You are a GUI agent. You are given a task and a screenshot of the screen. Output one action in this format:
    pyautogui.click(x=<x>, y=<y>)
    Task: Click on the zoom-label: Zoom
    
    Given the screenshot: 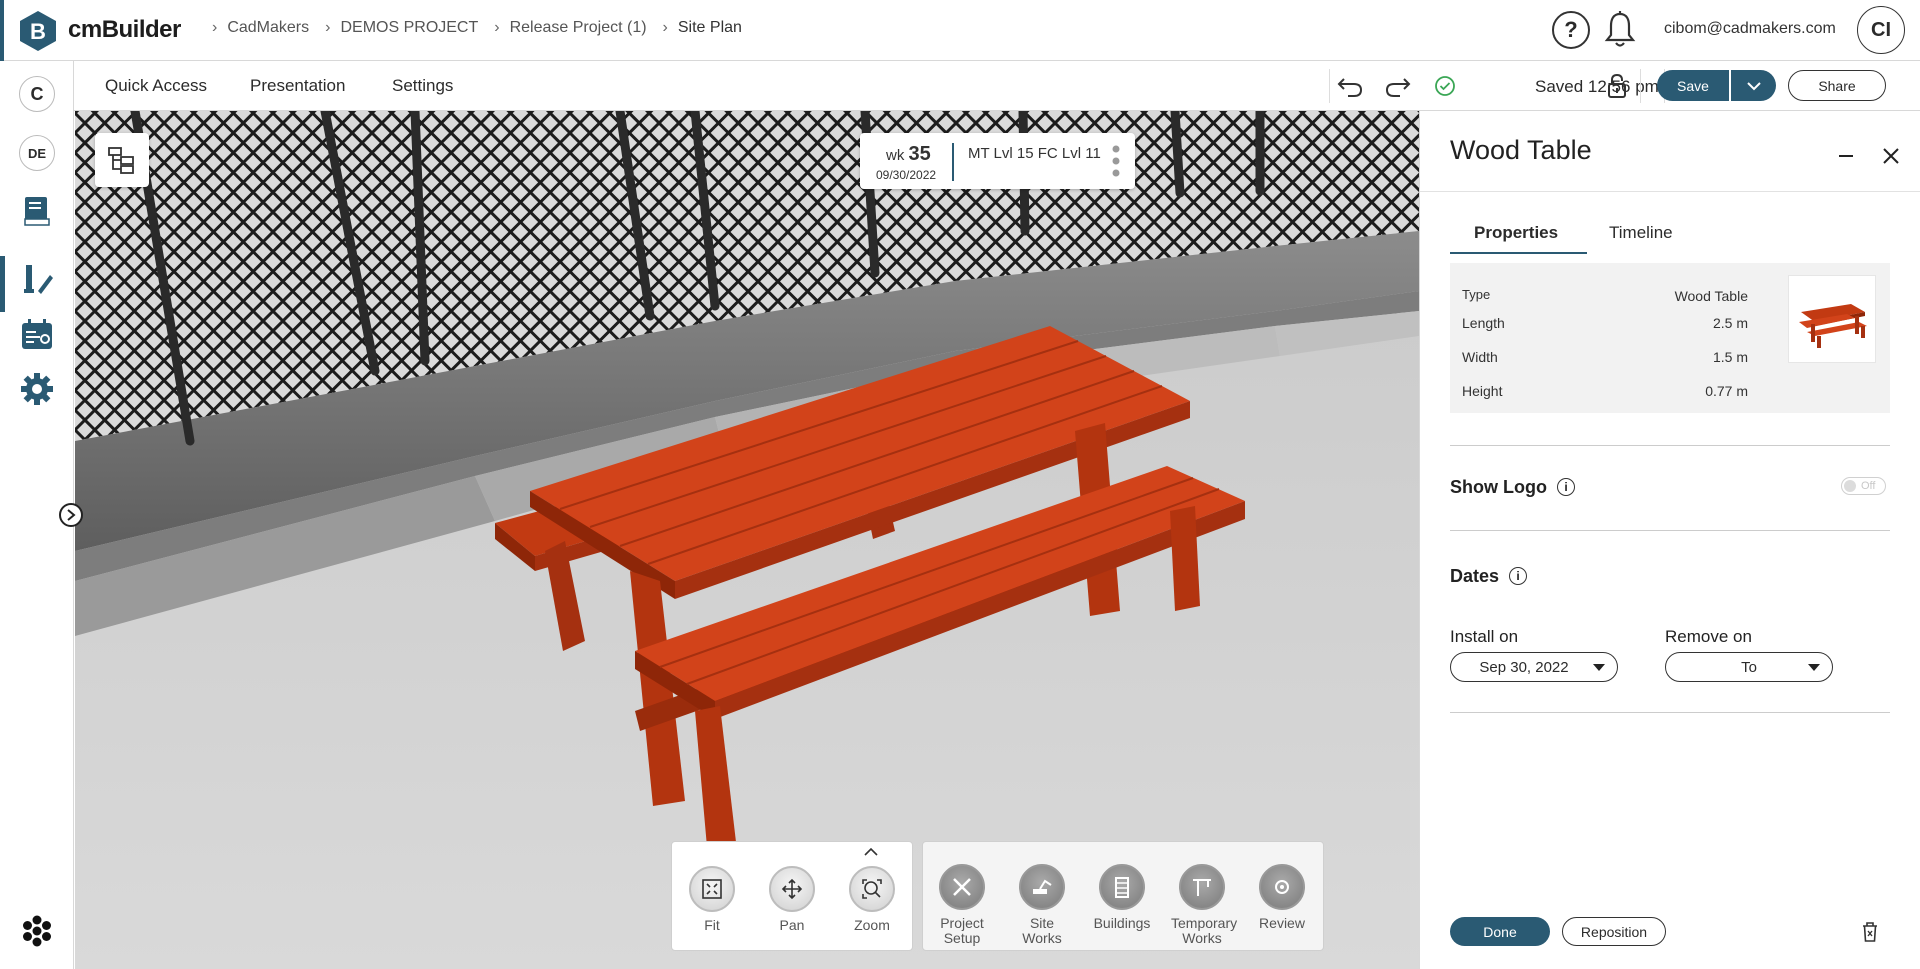 What is the action you would take?
    pyautogui.click(x=872, y=925)
    